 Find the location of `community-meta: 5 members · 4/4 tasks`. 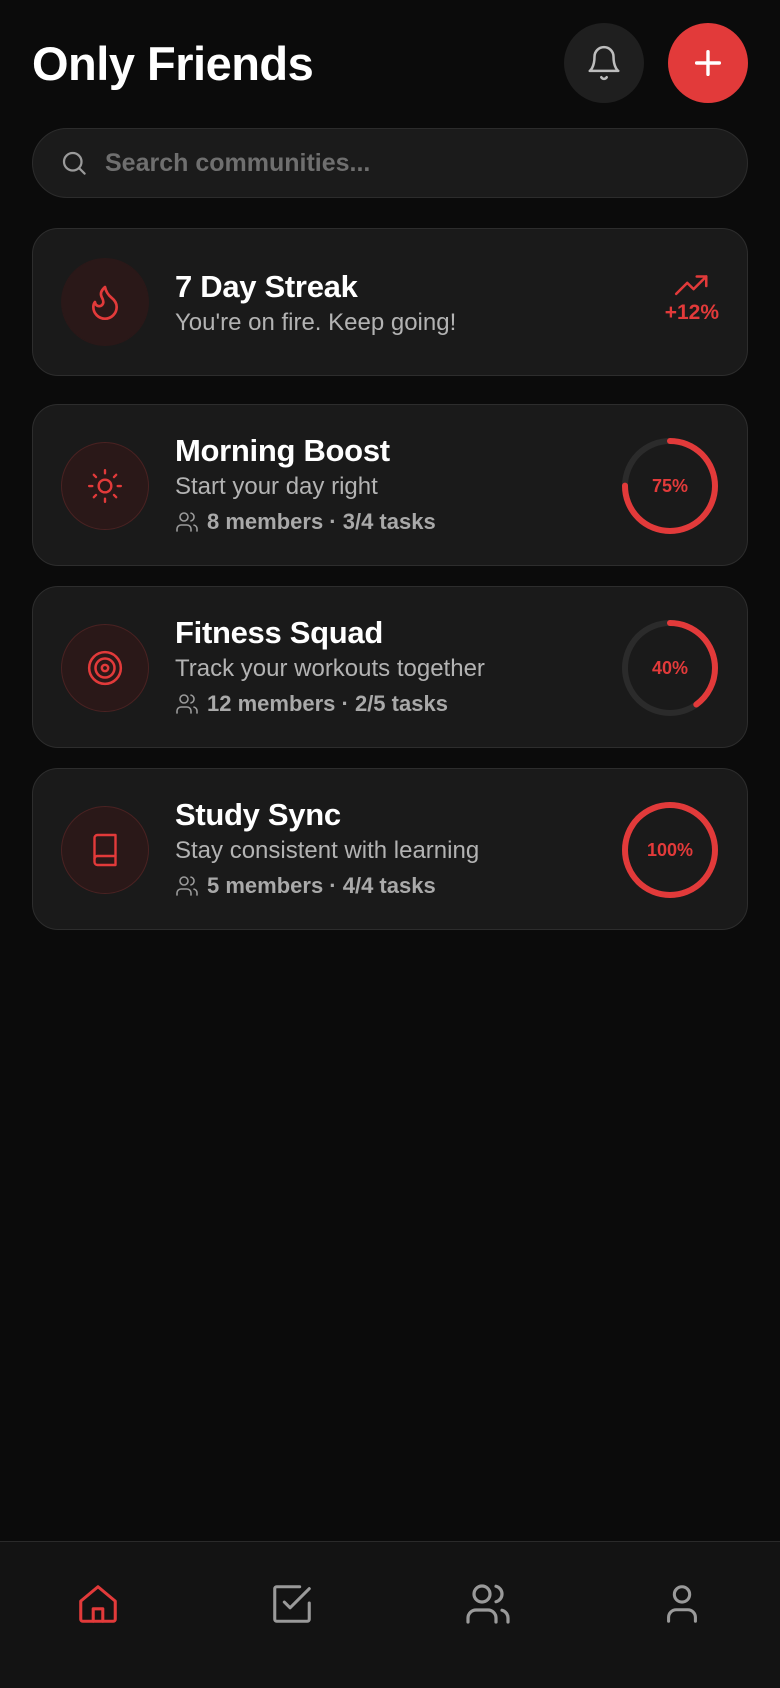

community-meta: 5 members · 4/4 tasks is located at coordinates (327, 886).